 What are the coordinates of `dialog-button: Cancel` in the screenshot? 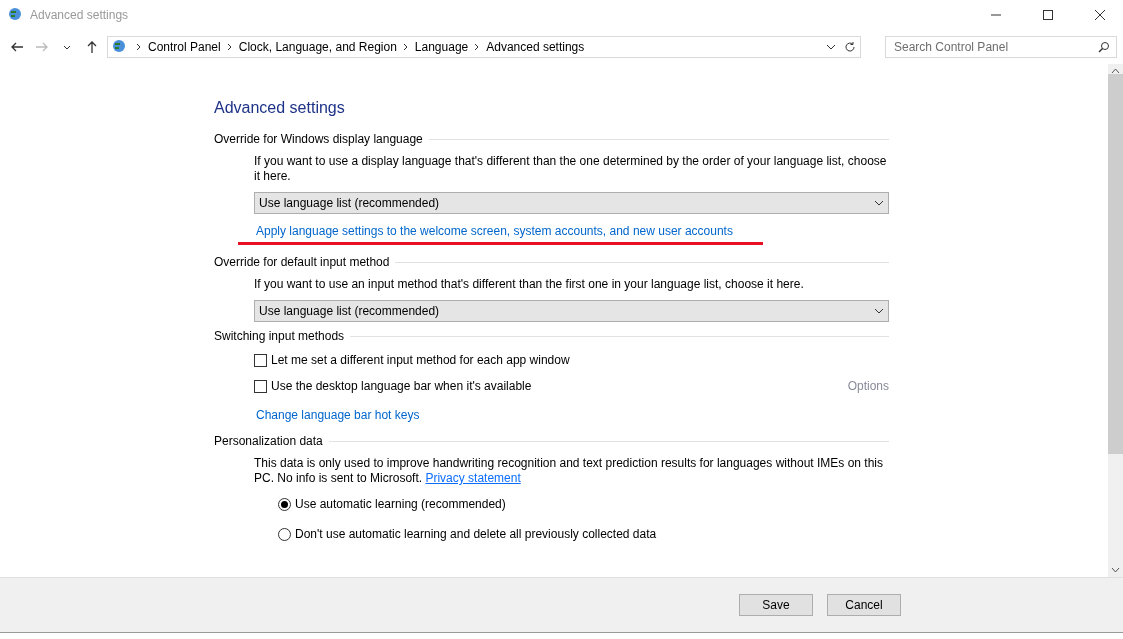 It's located at (864, 605).